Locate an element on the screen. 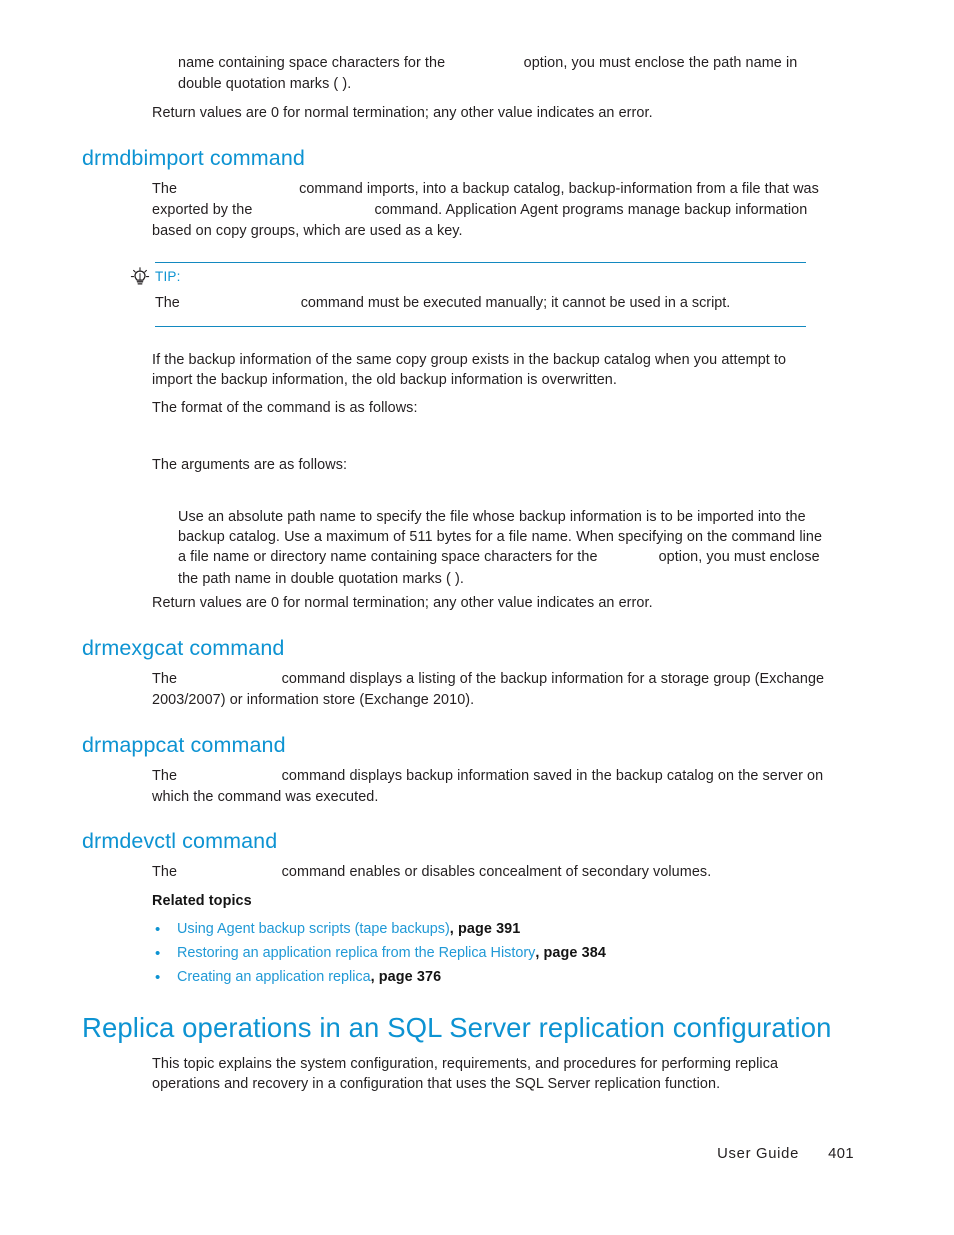  drmappcat-desc-a: The is located at coordinates (165, 776).